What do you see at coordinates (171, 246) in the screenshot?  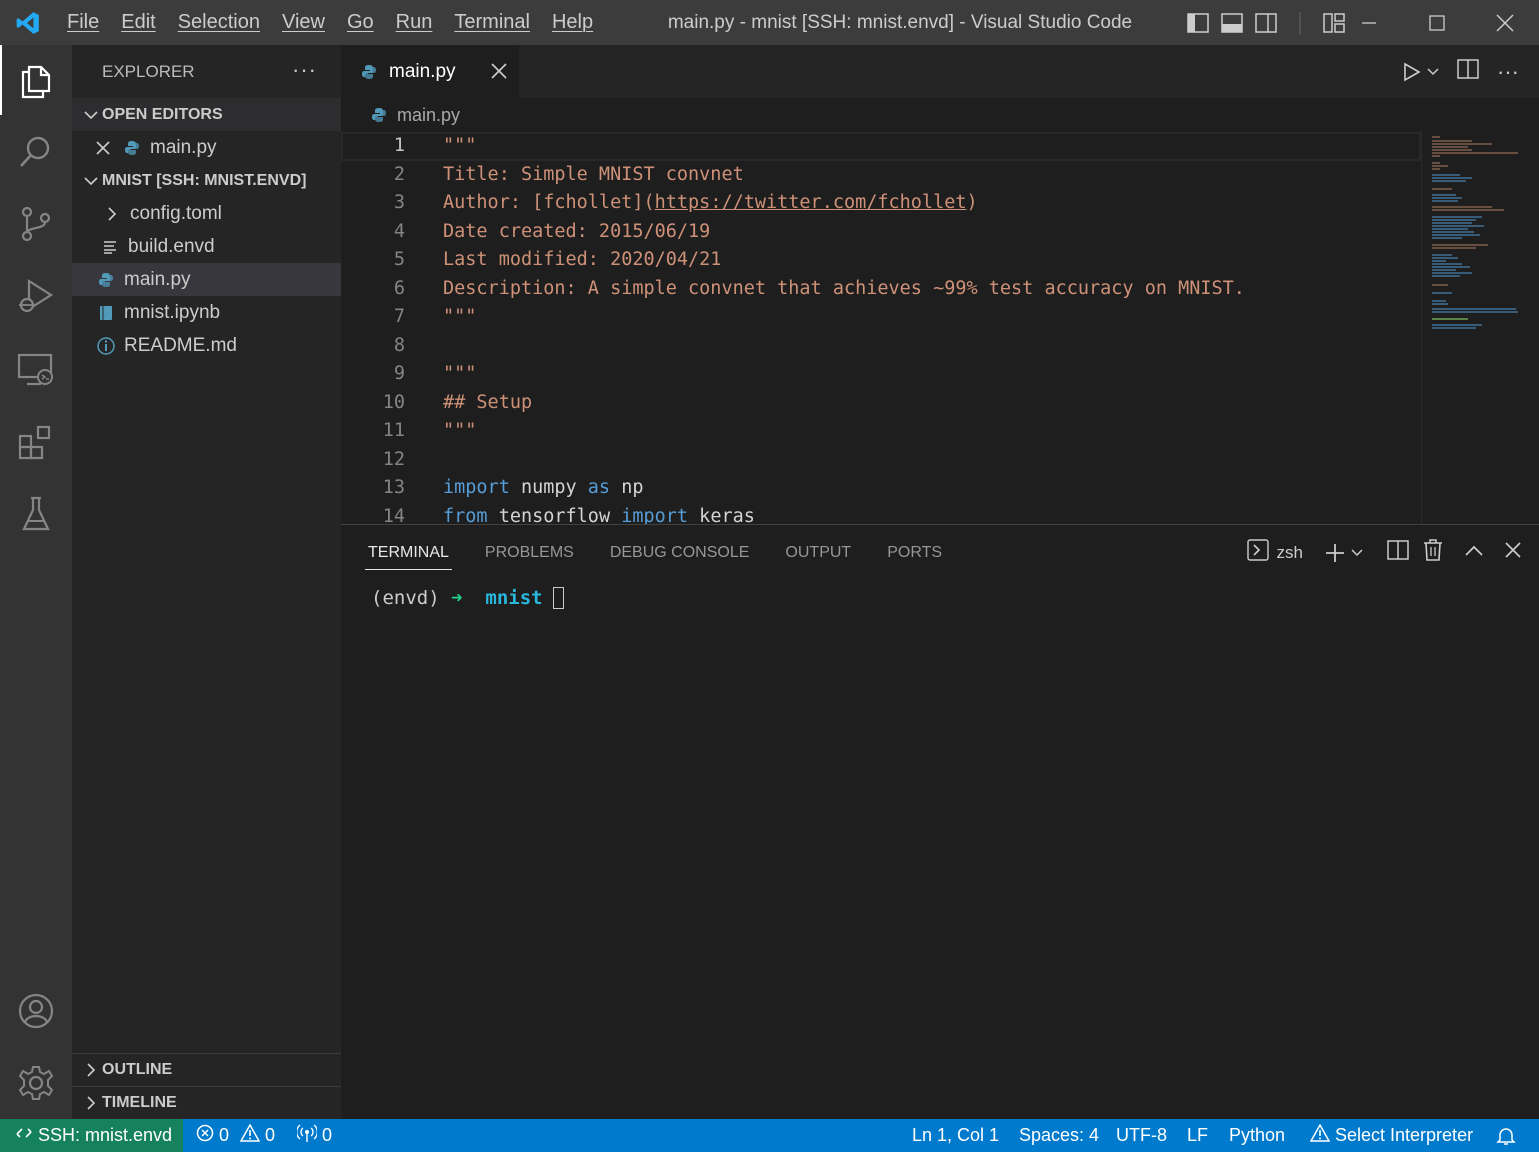 I see `file-label: build.envd` at bounding box center [171, 246].